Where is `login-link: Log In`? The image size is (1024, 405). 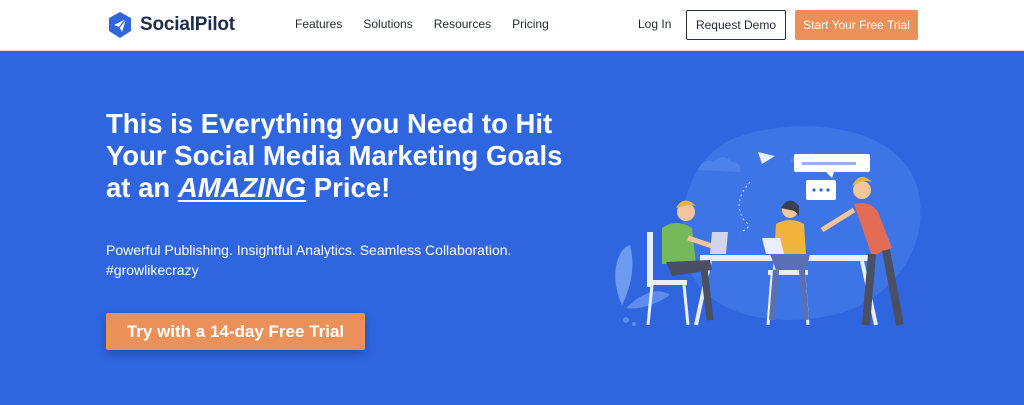
login-link: Log In is located at coordinates (654, 24).